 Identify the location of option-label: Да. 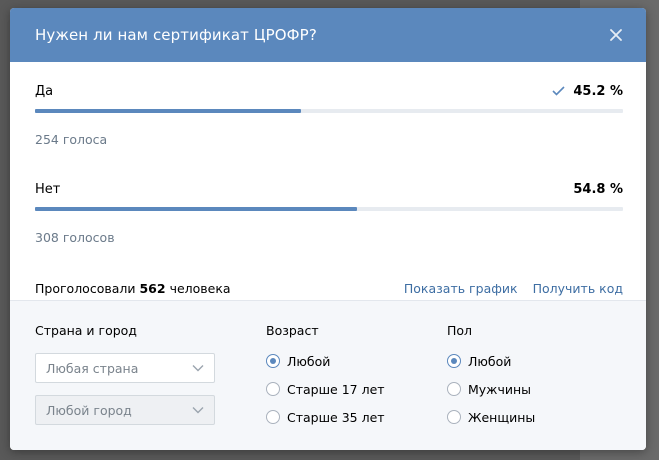
(44, 91).